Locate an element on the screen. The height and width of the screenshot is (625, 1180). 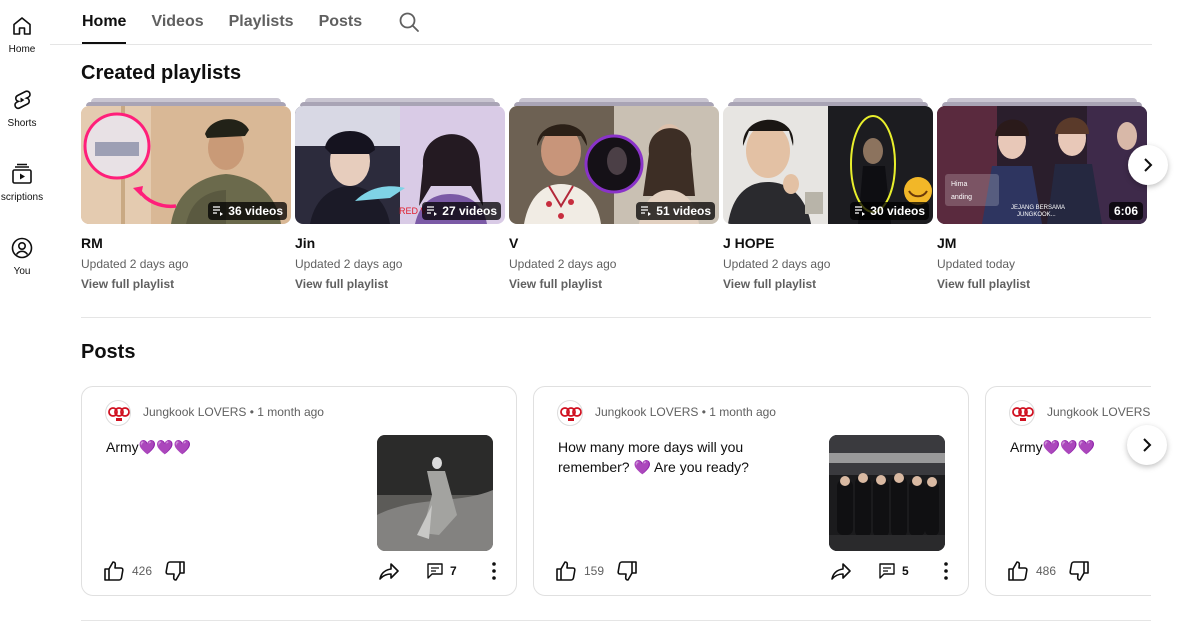
sidebar-item-subscriptions: scriptions is located at coordinates (26, 178).